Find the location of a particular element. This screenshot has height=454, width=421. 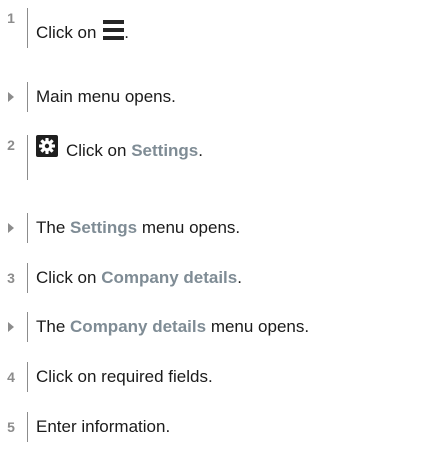

step-text: Enter information. is located at coordinates (103, 426).